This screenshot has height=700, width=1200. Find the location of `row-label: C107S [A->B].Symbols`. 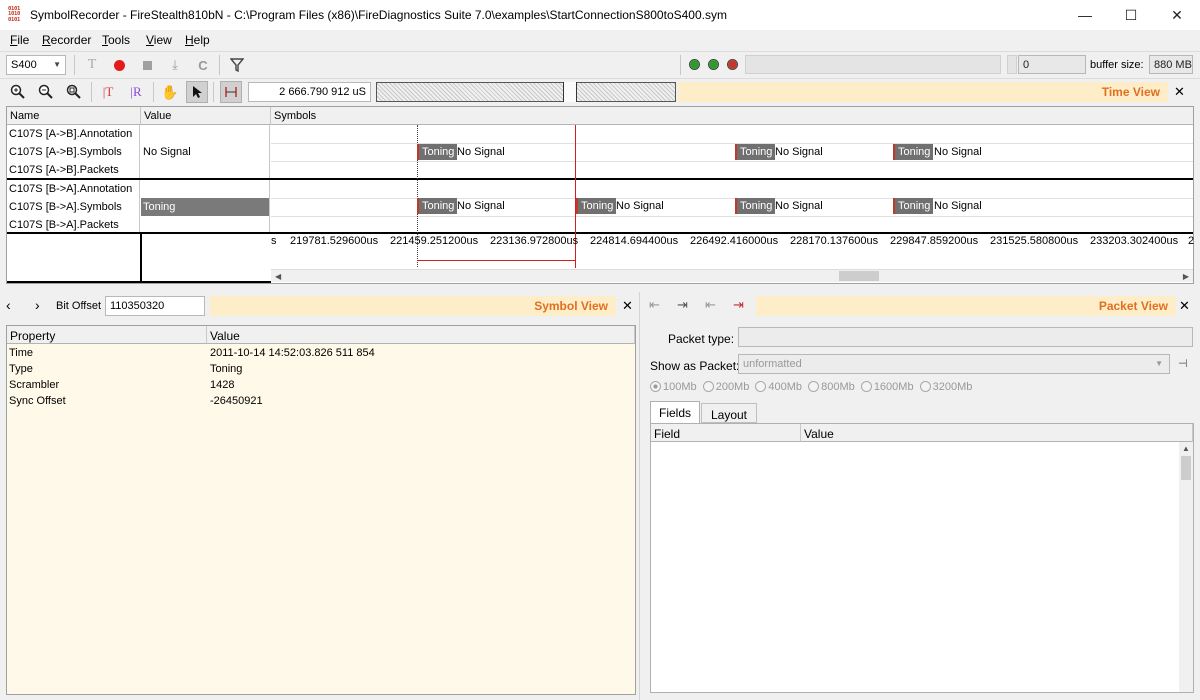

row-label: C107S [A->B].Symbols is located at coordinates (73, 152).